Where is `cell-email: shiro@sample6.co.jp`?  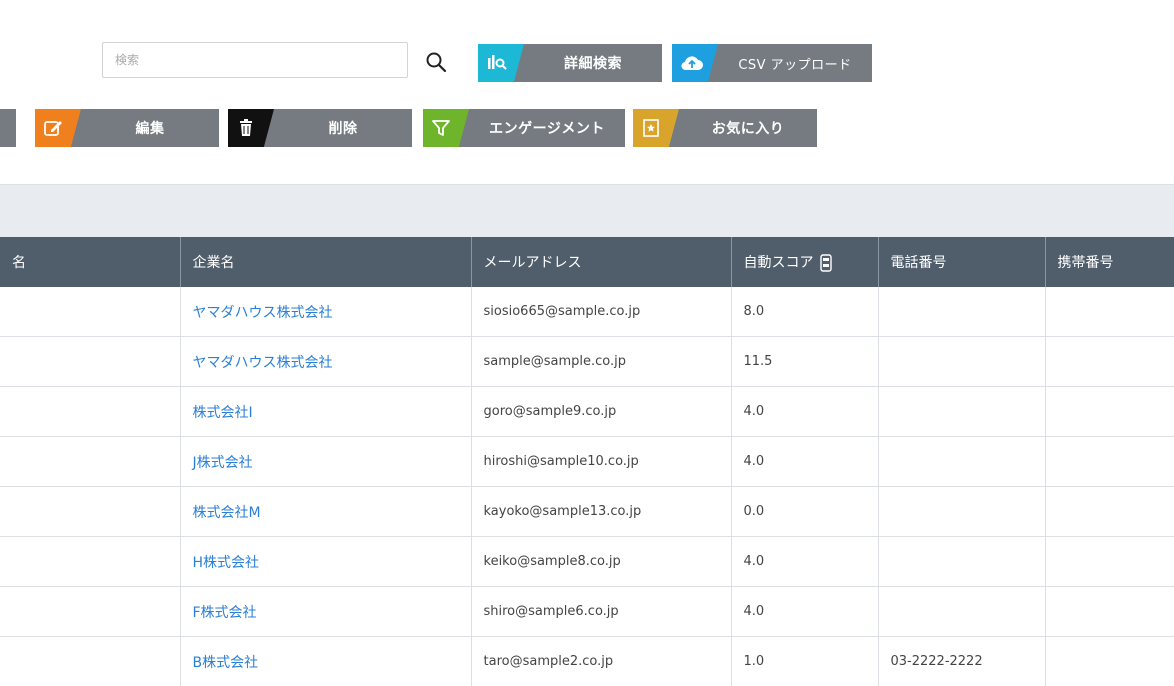
cell-email: shiro@sample6.co.jp is located at coordinates (601, 611).